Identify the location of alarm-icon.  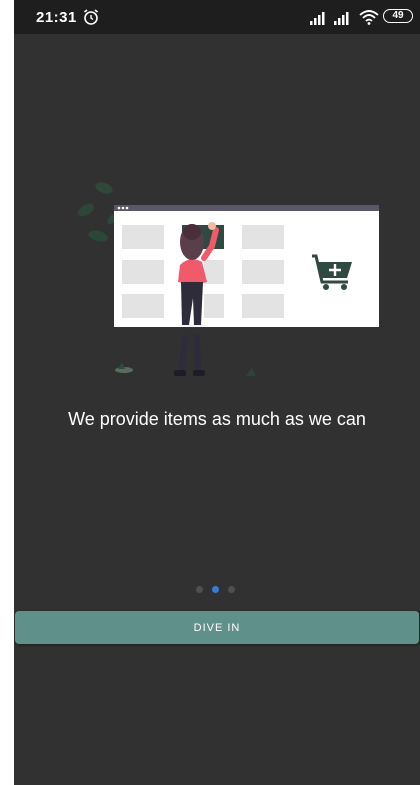
(91, 17).